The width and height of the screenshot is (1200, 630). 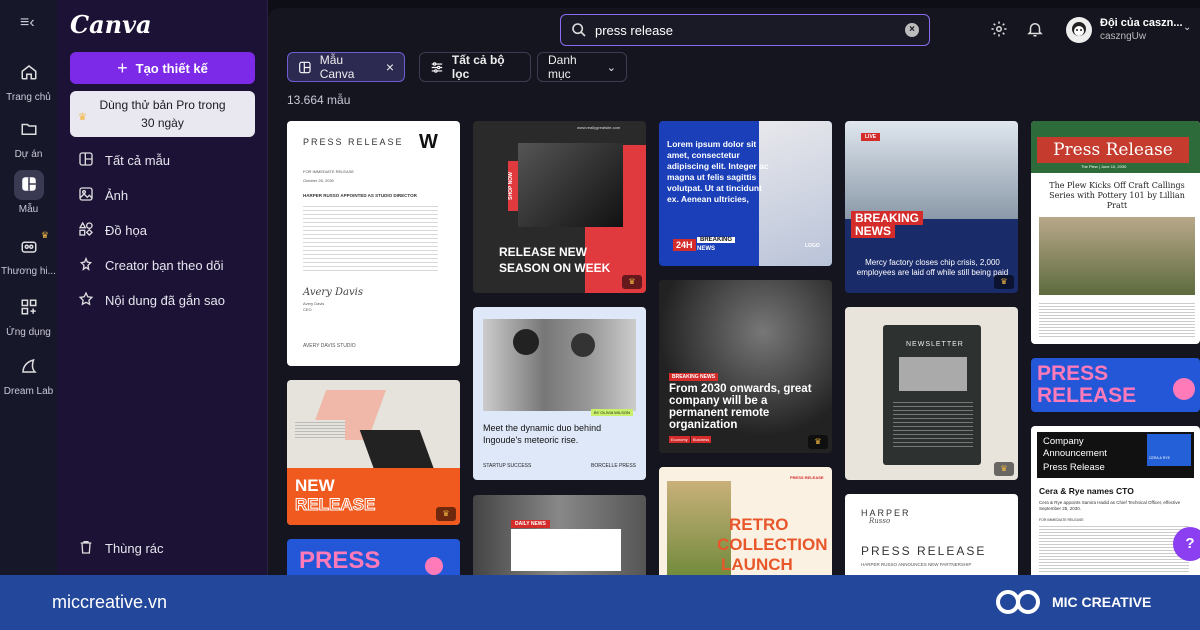 I want to click on pro-trial-label: Dùng thử bản Pro trong 30 ngày, so click(x=162, y=114).